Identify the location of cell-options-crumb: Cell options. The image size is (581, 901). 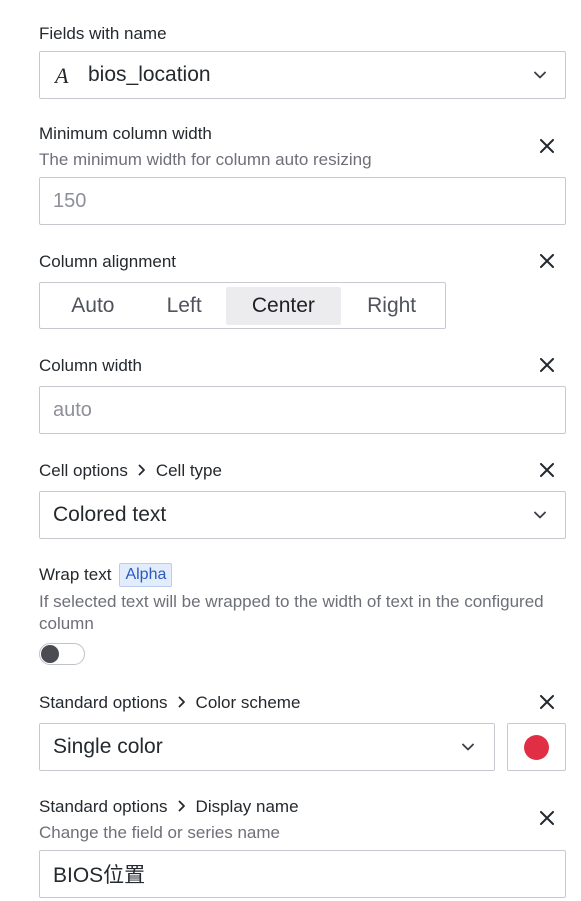
(83, 470).